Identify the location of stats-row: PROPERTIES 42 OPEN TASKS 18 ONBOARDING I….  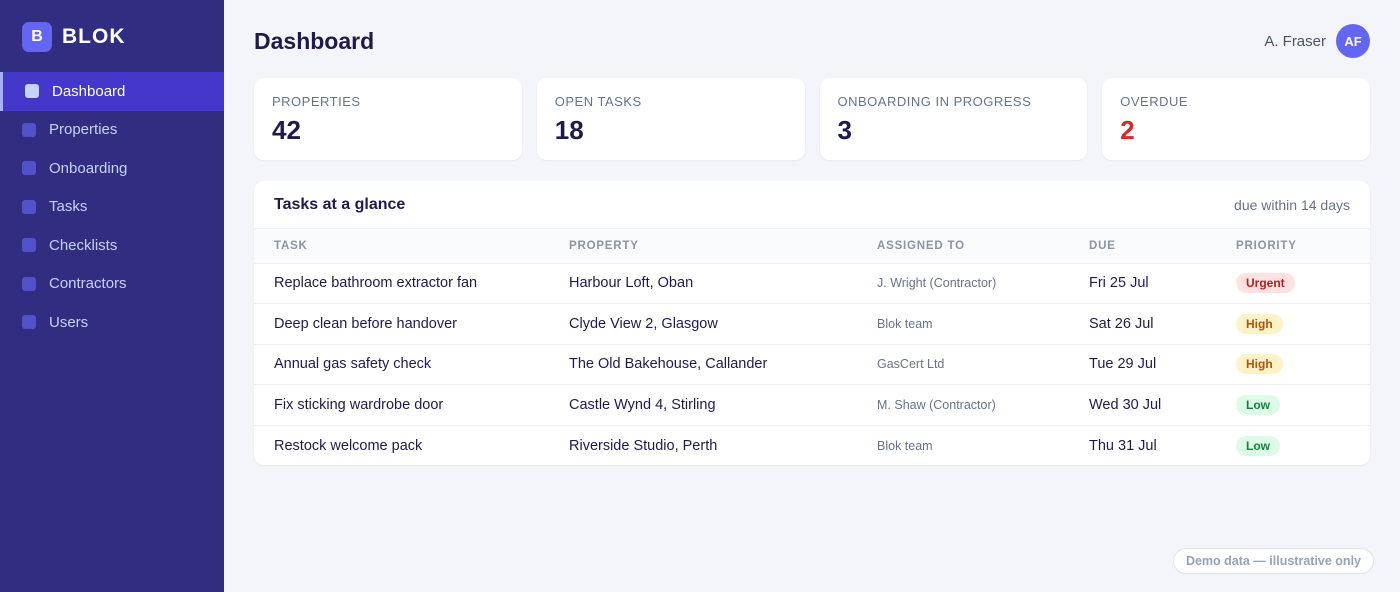
(812, 119).